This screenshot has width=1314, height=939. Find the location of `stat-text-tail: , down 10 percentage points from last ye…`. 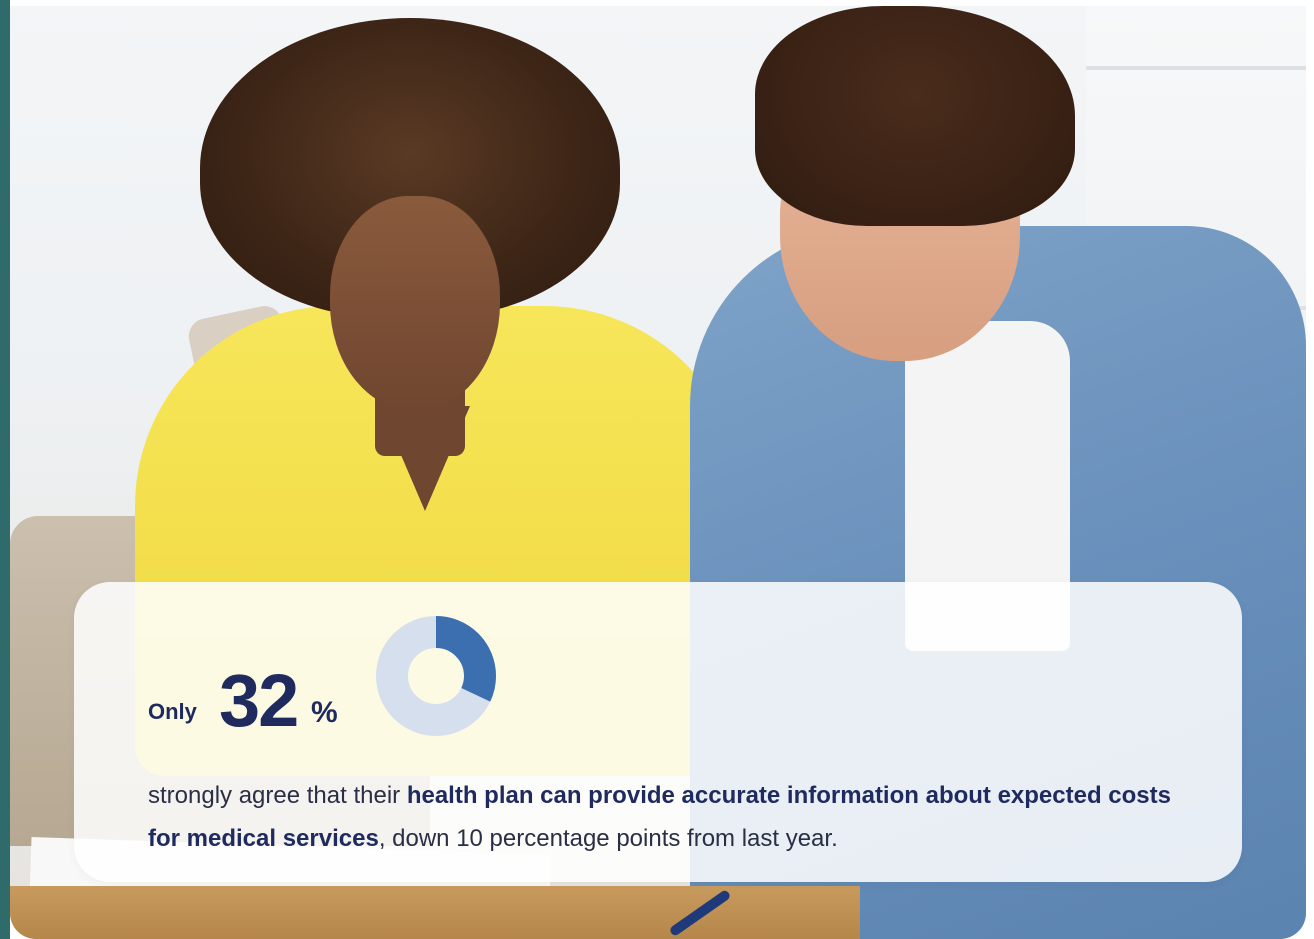

stat-text-tail: , down 10 percentage points from last ye… is located at coordinates (608, 838).